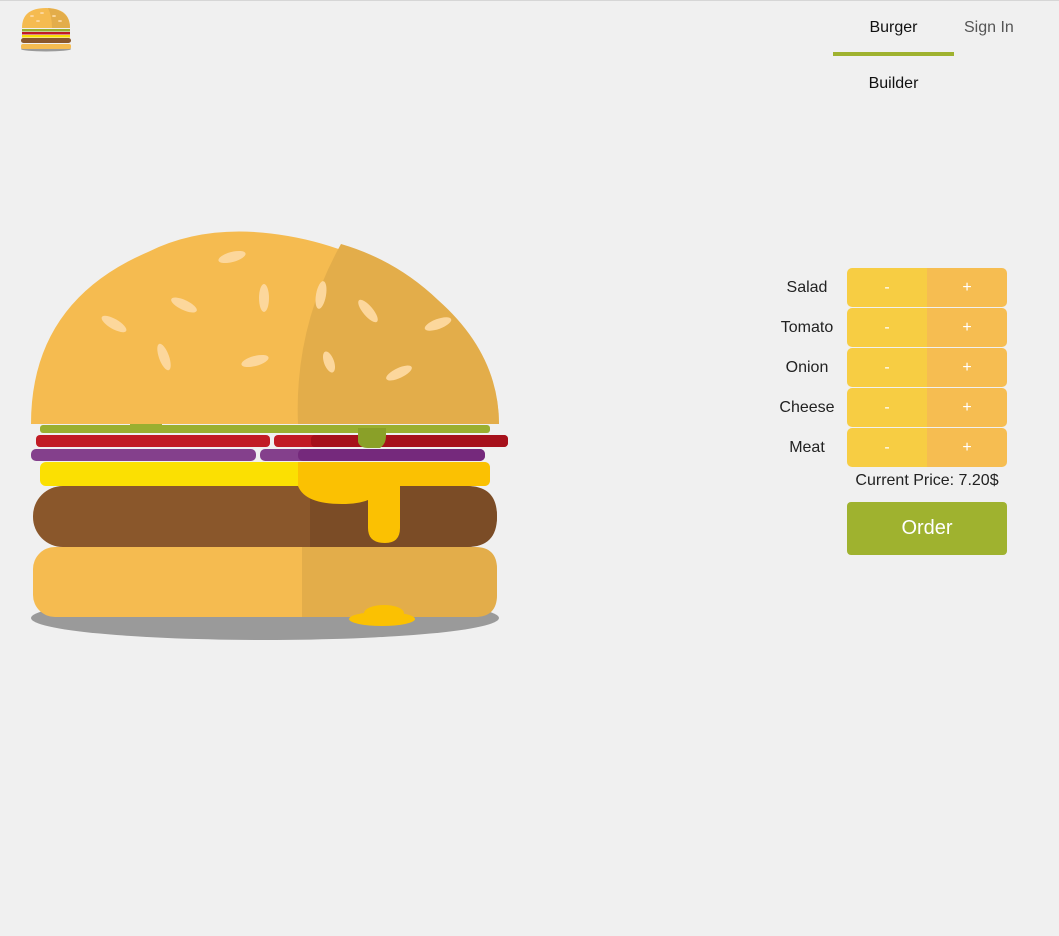 The height and width of the screenshot is (936, 1059). I want to click on ingredient-label: Salad, so click(807, 287).